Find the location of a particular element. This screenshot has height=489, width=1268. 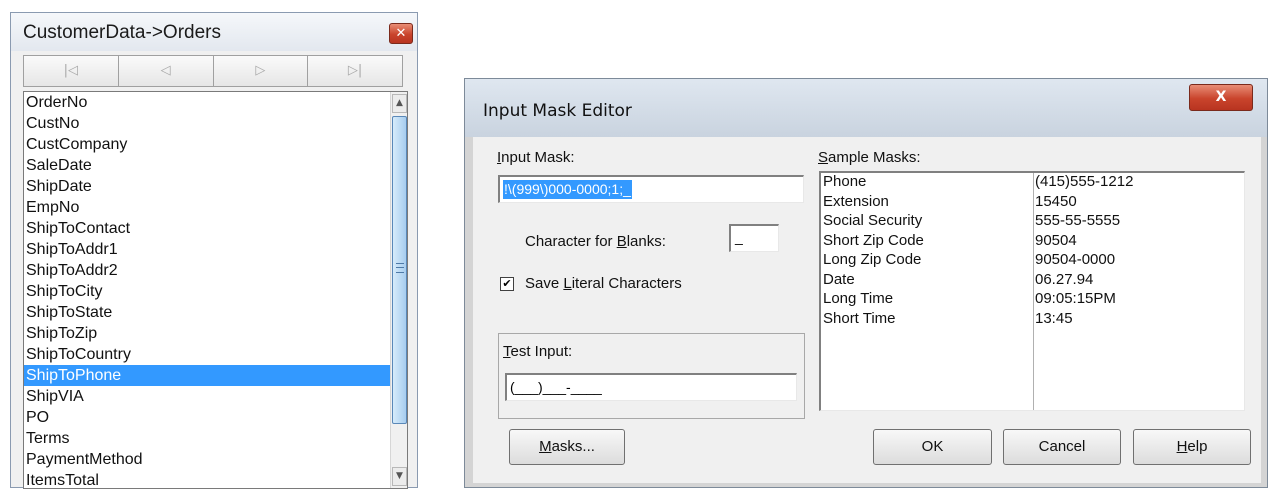

list-item: ShipToContact is located at coordinates (207, 228).